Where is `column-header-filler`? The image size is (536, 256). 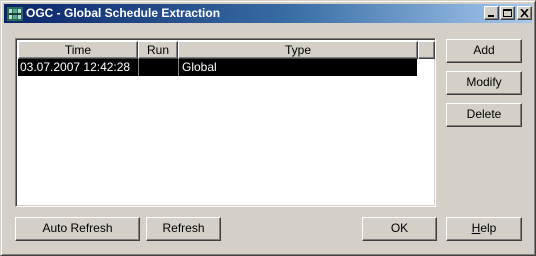
column-header-filler is located at coordinates (426, 50).